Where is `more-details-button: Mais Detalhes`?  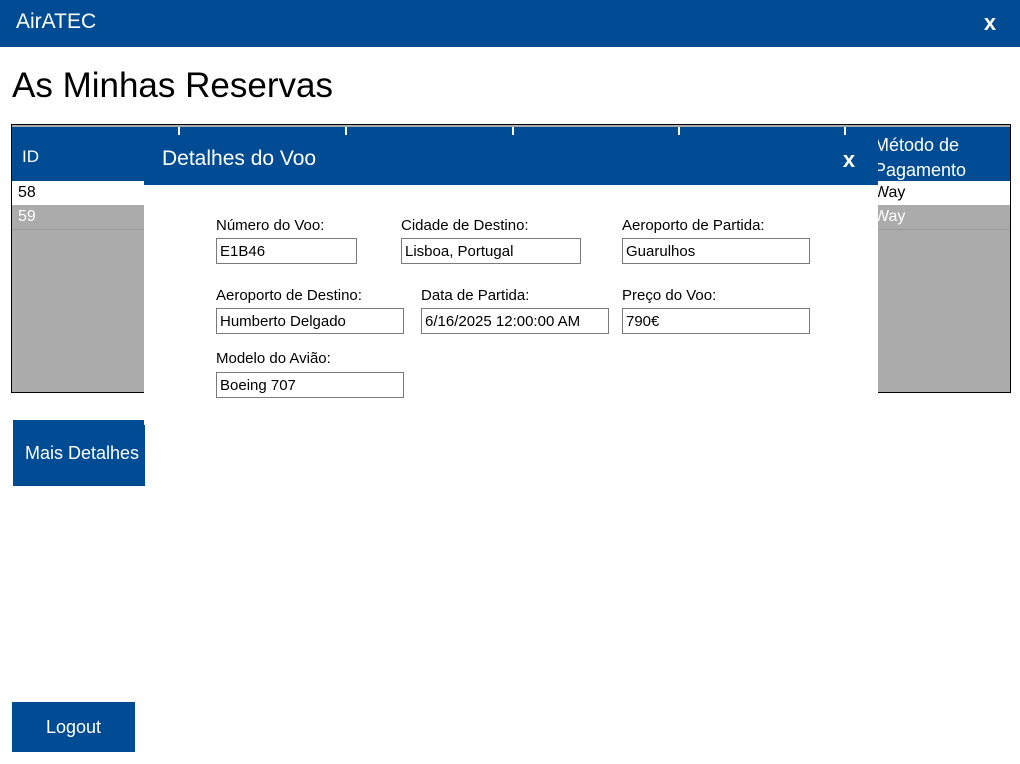
more-details-button: Mais Detalhes is located at coordinates (79, 453).